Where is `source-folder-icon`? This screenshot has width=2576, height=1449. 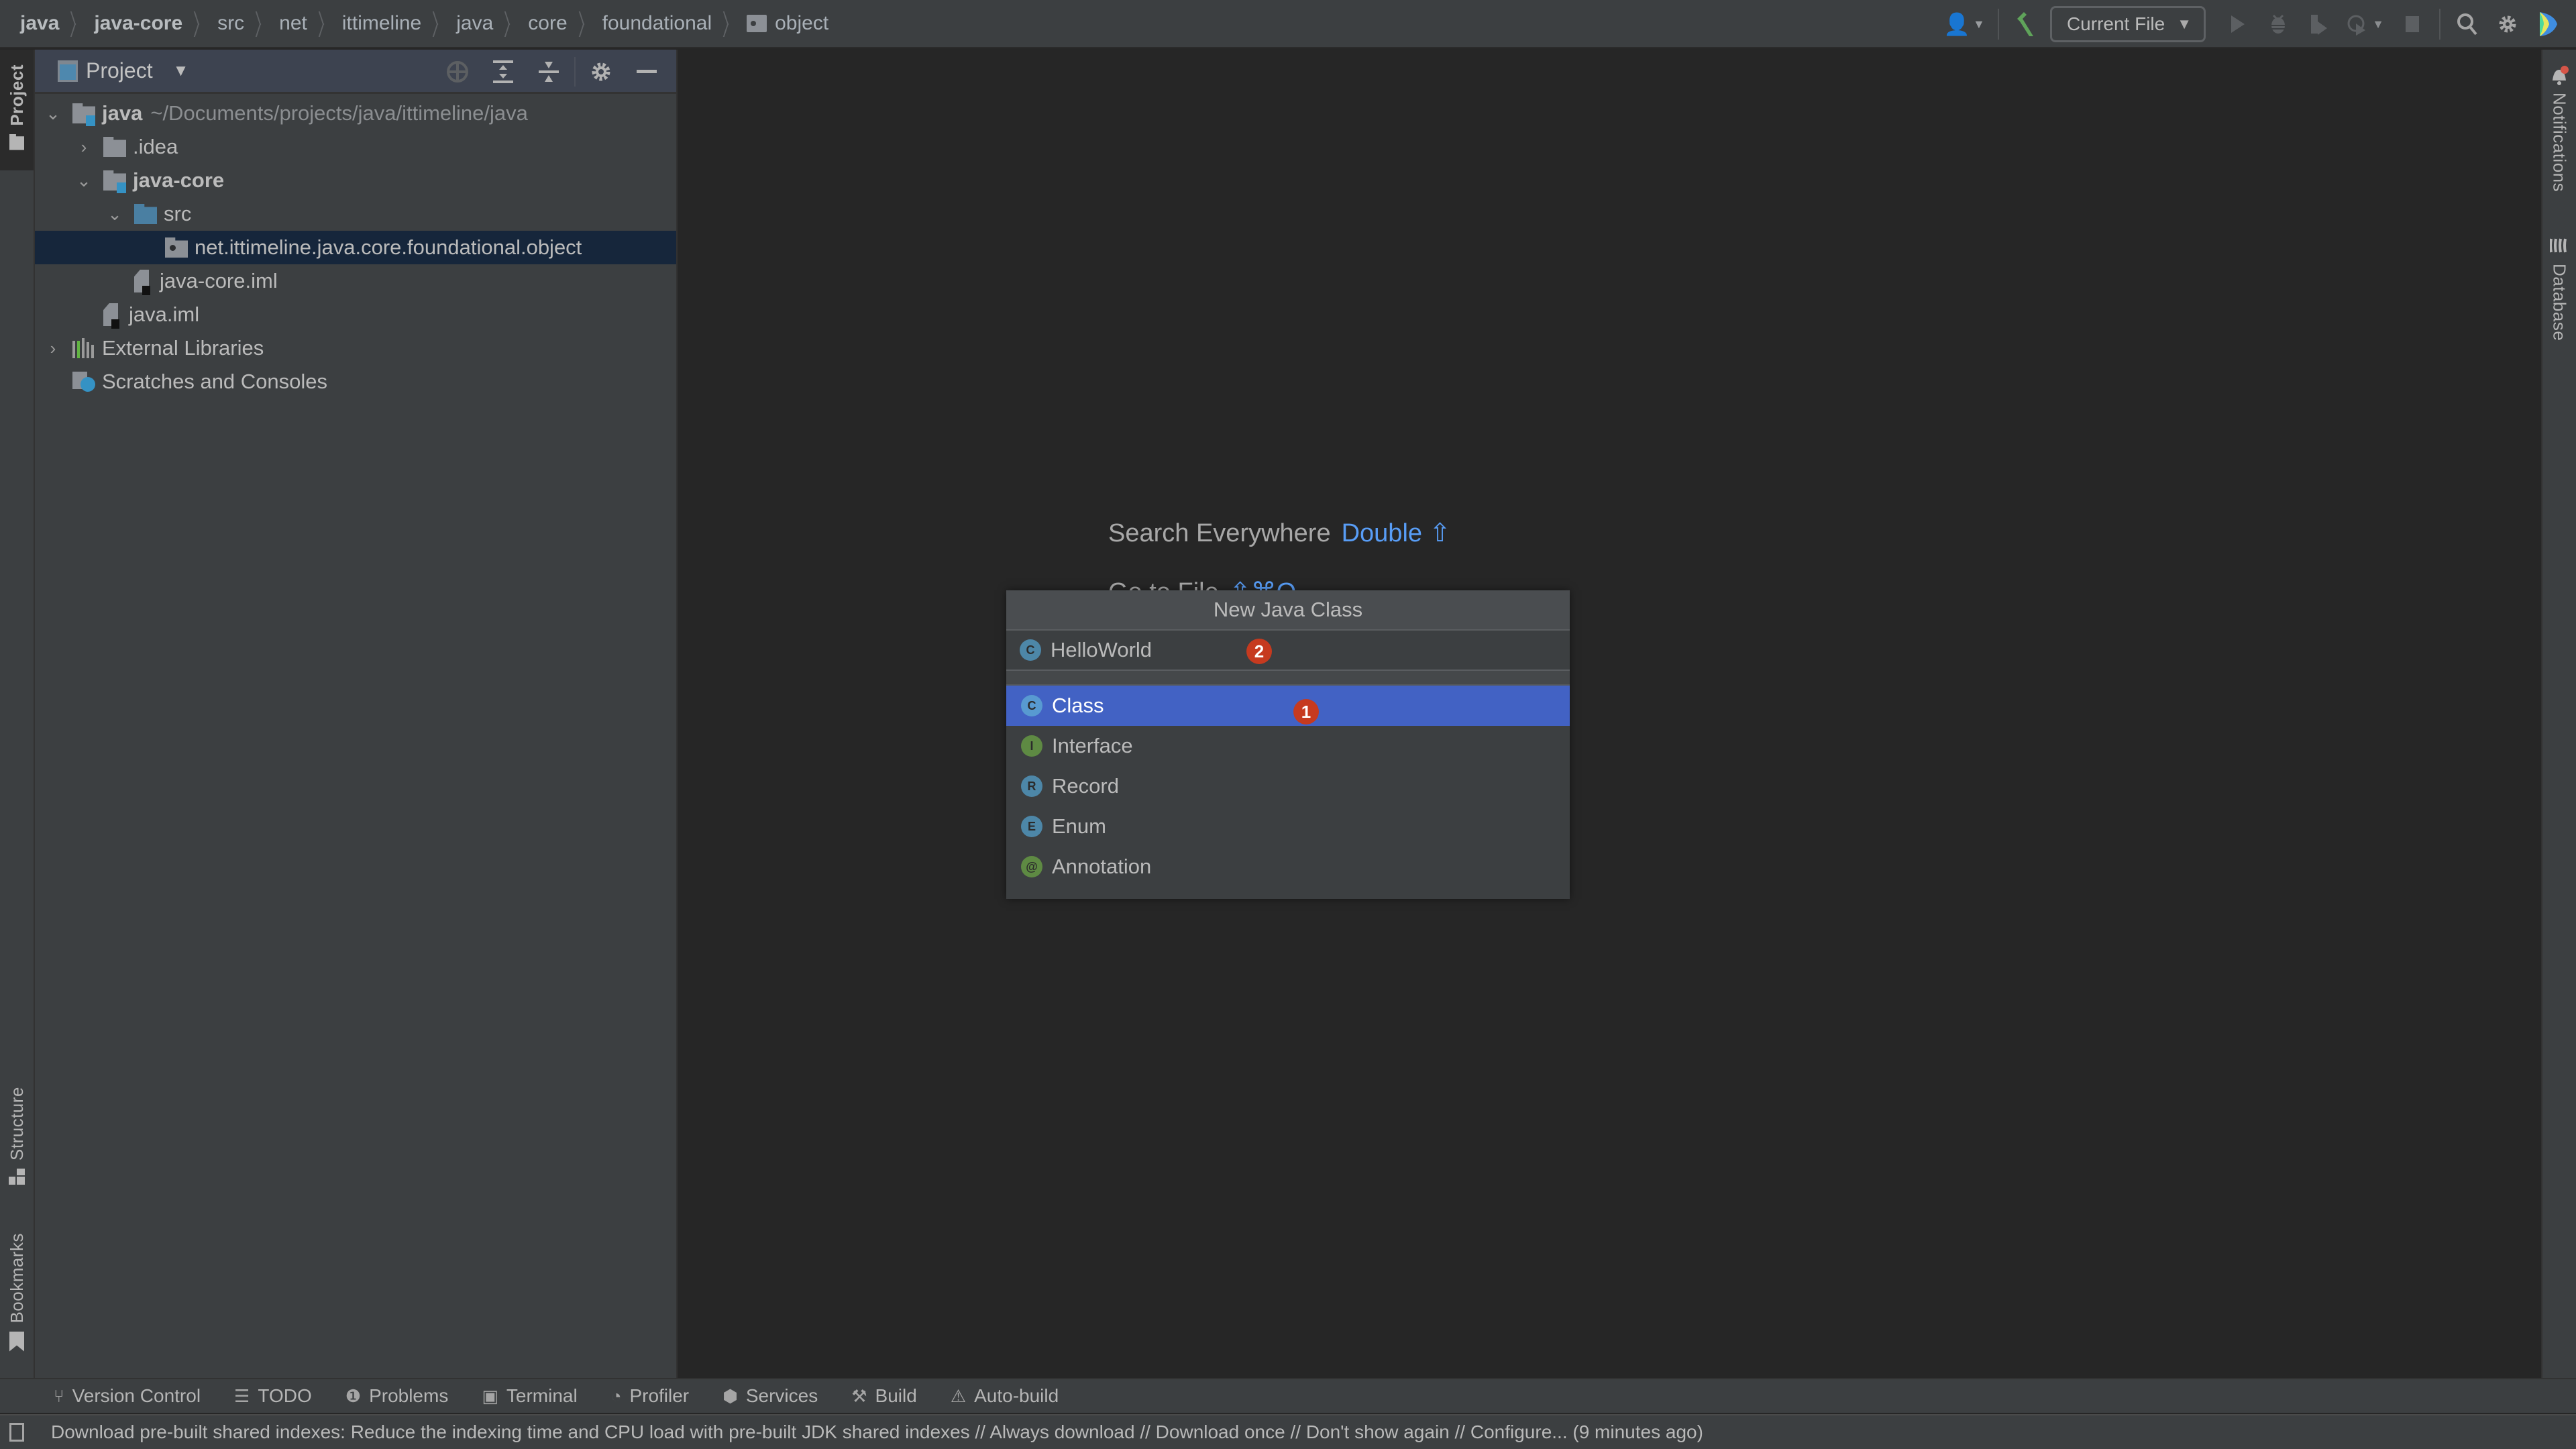
source-folder-icon is located at coordinates (145, 214).